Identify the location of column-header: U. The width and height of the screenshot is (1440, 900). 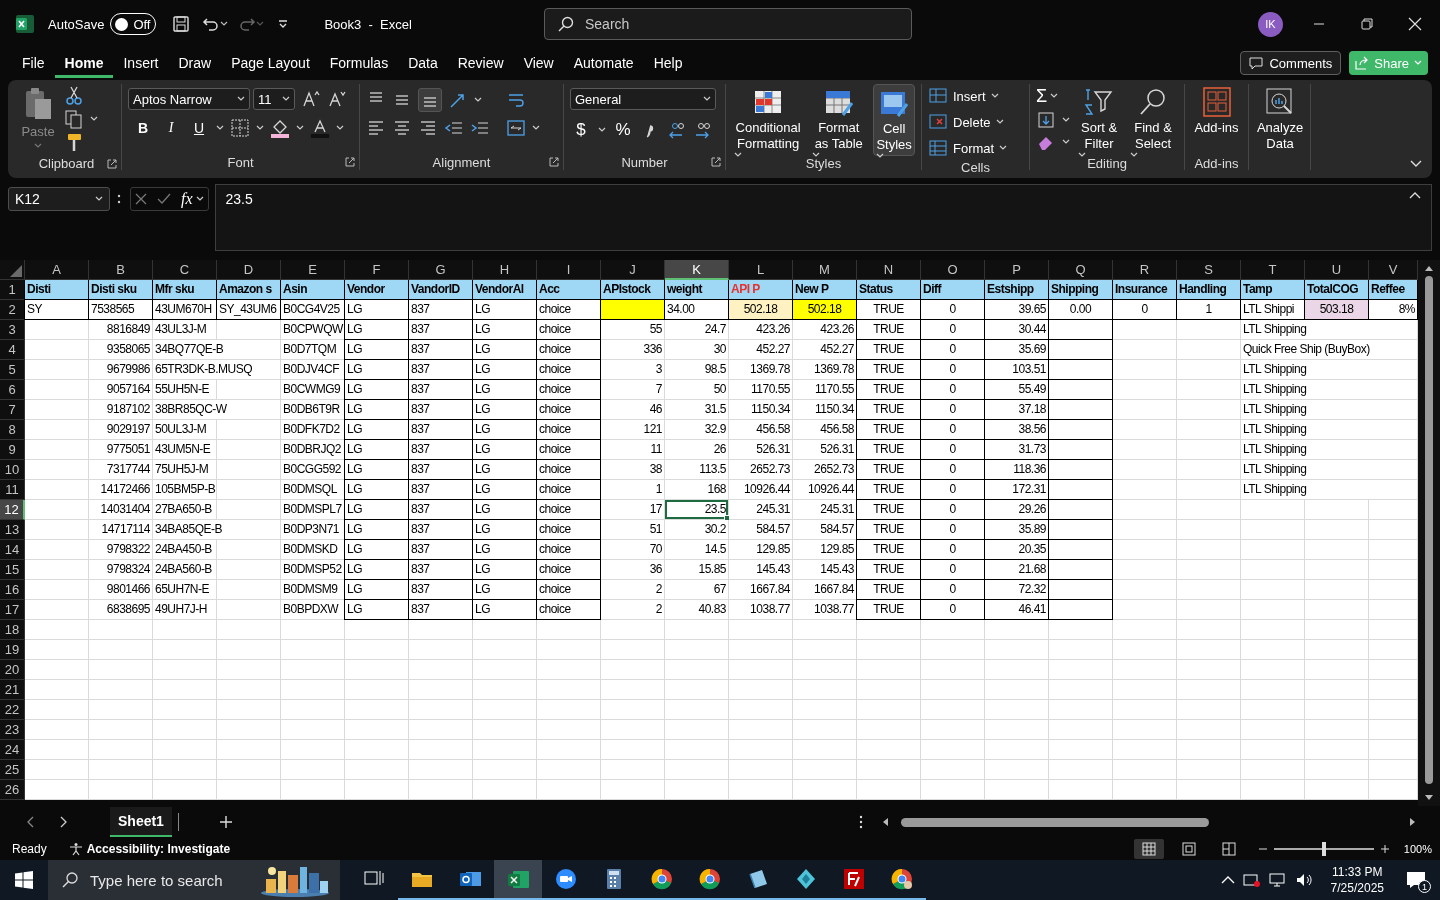
(1337, 270).